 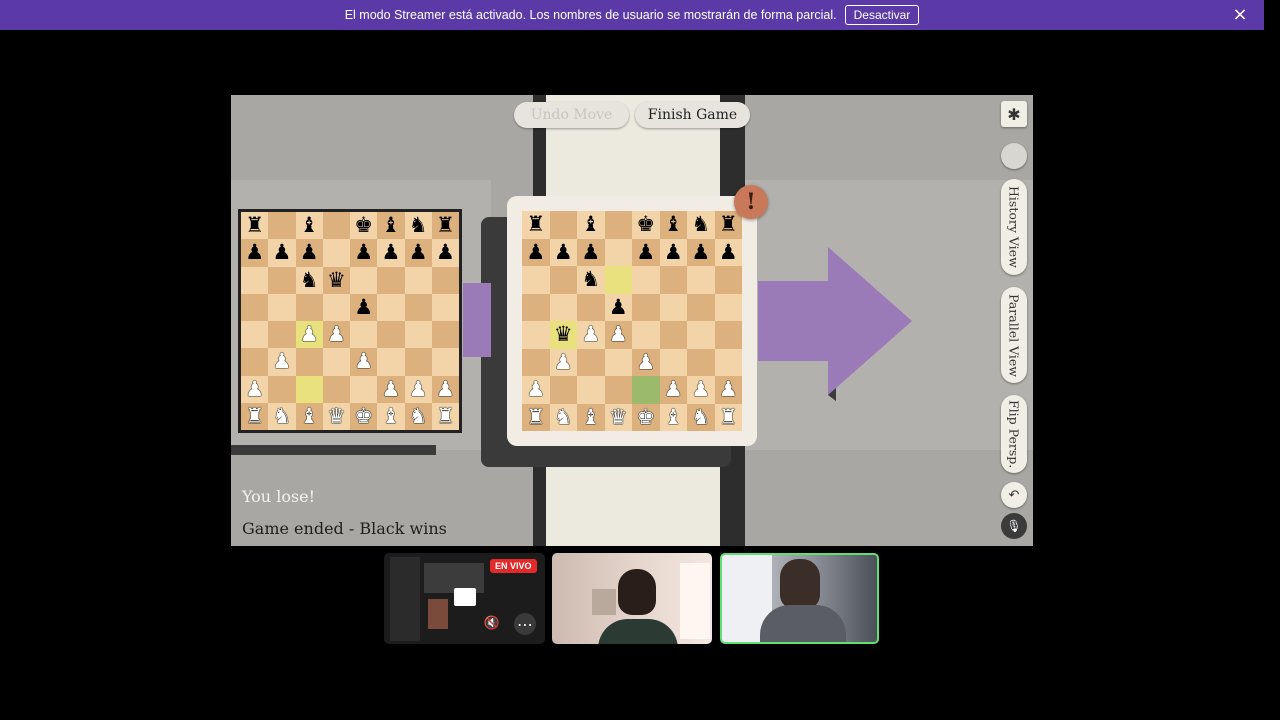 I want to click on square-c8: ♝, so click(x=591, y=225).